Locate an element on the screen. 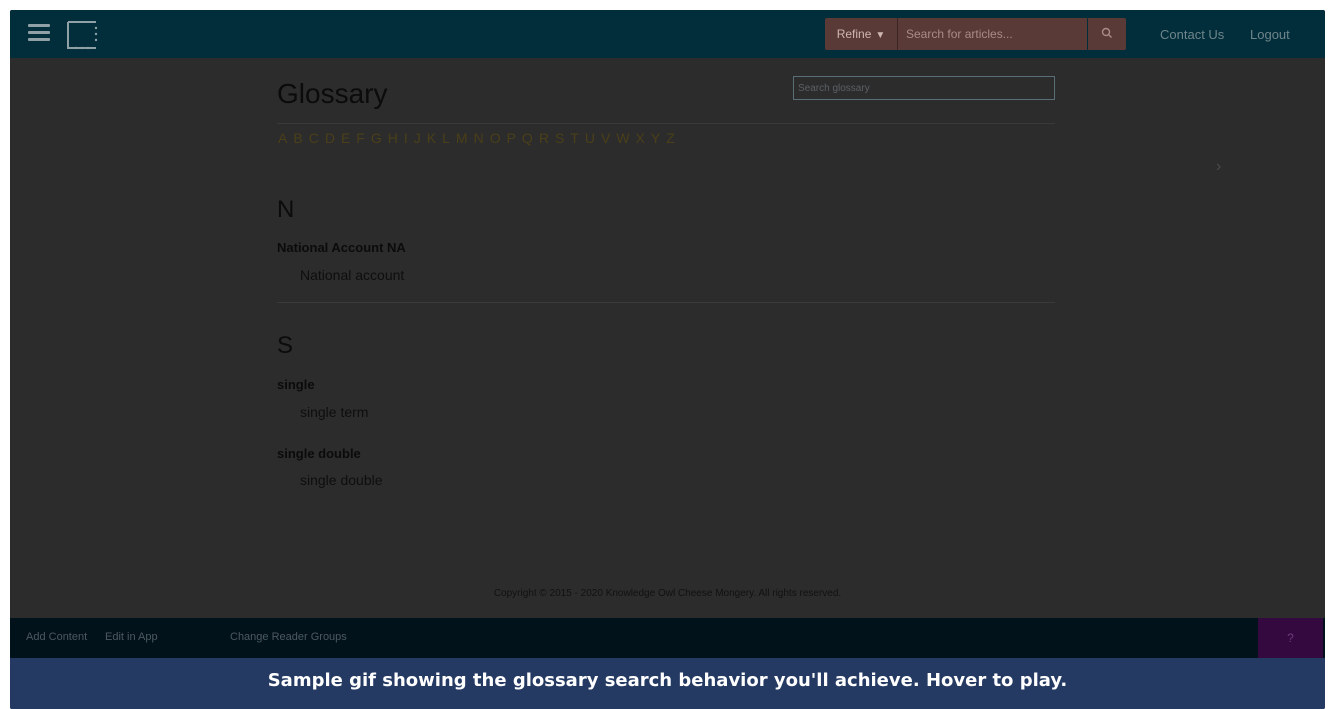 The width and height of the screenshot is (1328, 709). alphabet-letter-y: Y is located at coordinates (655, 138).